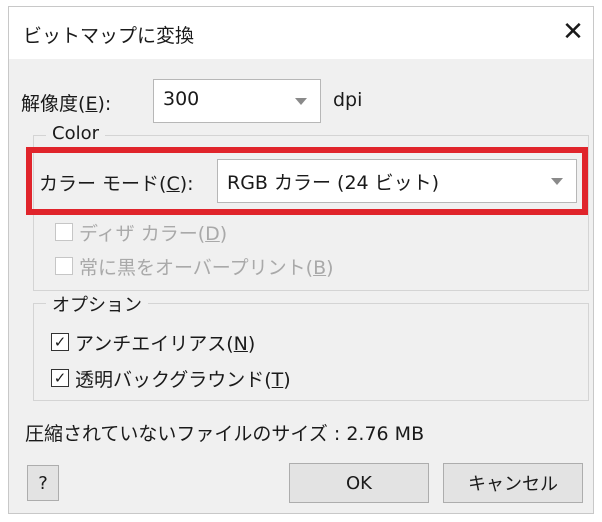  What do you see at coordinates (225, 434) in the screenshot?
I see `uncompressed-size-text: 圧縮されていないファイルのサイズ : 2.76 MB` at bounding box center [225, 434].